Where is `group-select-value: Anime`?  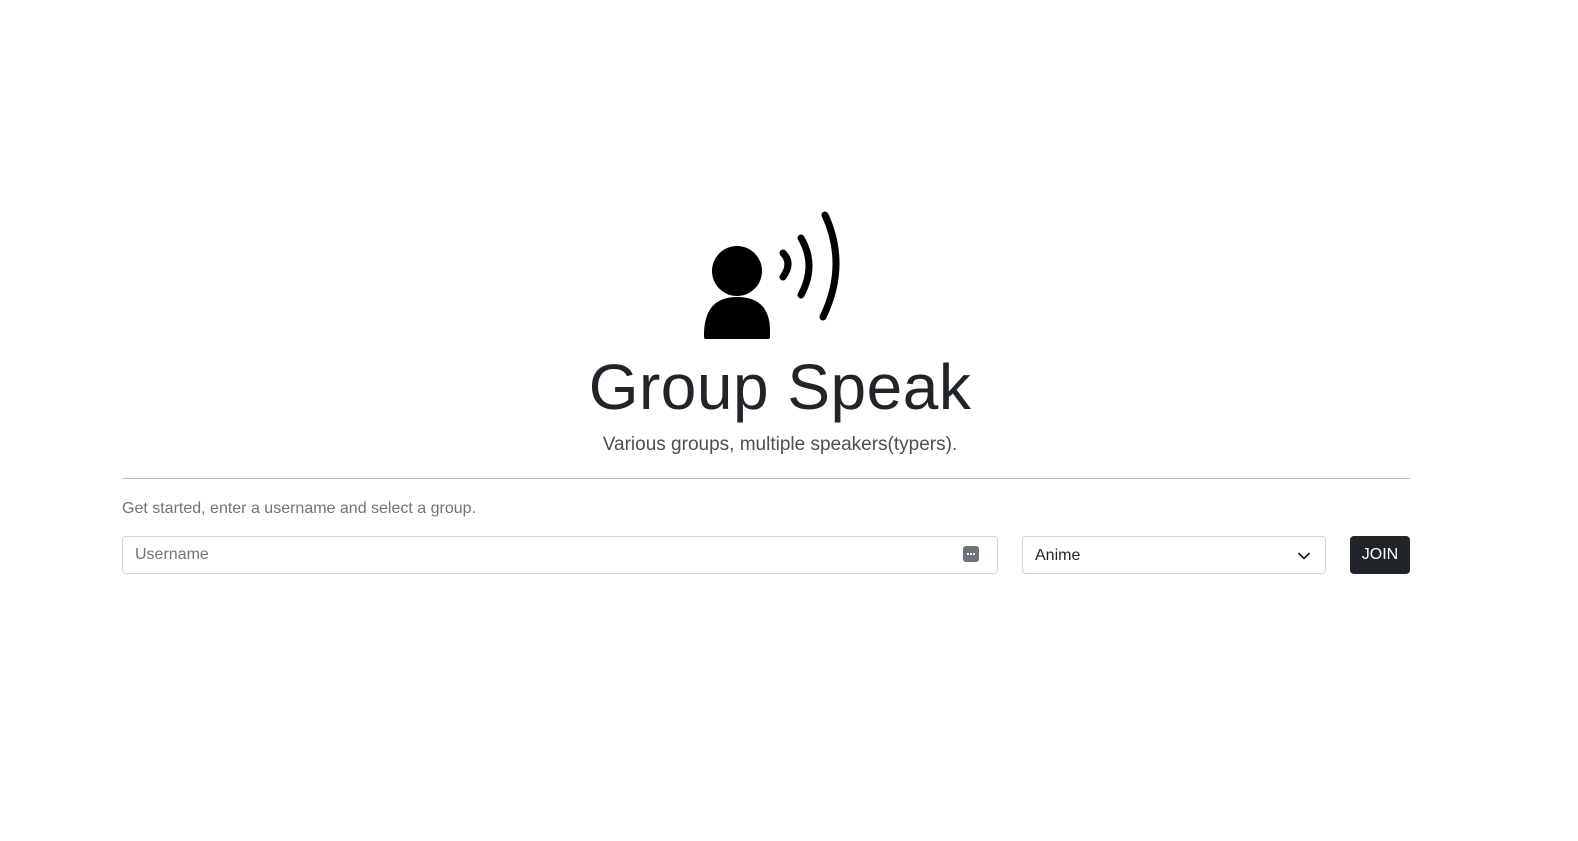
group-select-value: Anime is located at coordinates (1058, 555).